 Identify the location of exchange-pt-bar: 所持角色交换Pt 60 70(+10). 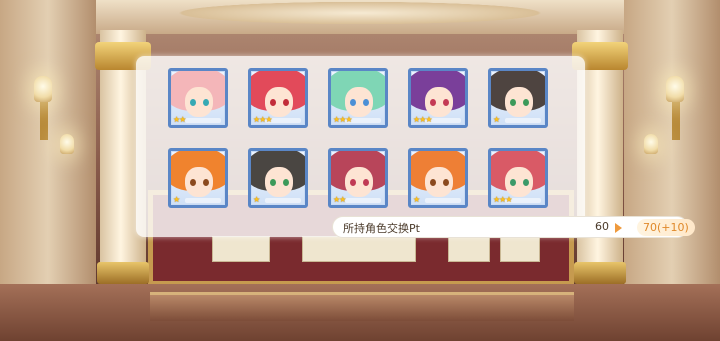
(513, 227).